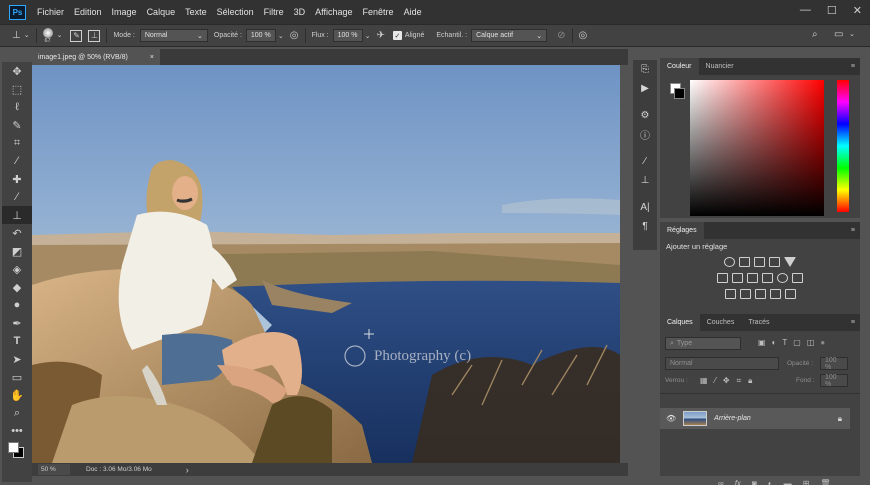 The height and width of the screenshot is (485, 870). Describe the element at coordinates (645, 115) in the screenshot. I see `properties-icon: ⚙` at that location.